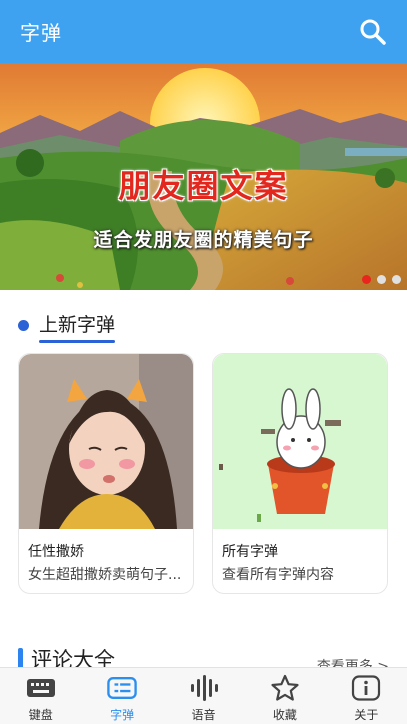 This screenshot has height=724, width=407. Describe the element at coordinates (366, 715) in the screenshot. I see `tab-label: 关于` at that location.